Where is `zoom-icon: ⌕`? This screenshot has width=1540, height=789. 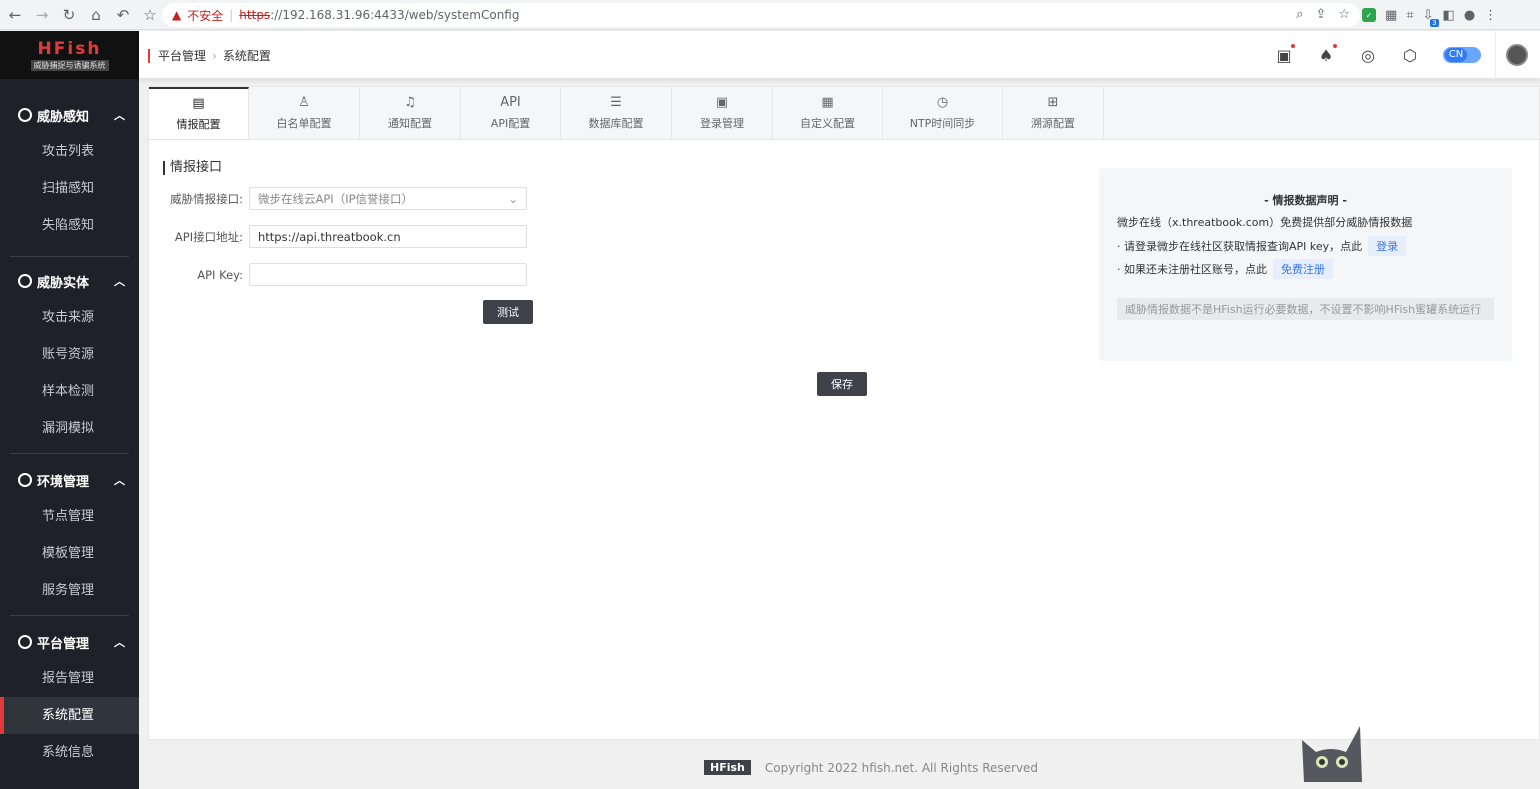
zoom-icon: ⌕ is located at coordinates (1299, 14).